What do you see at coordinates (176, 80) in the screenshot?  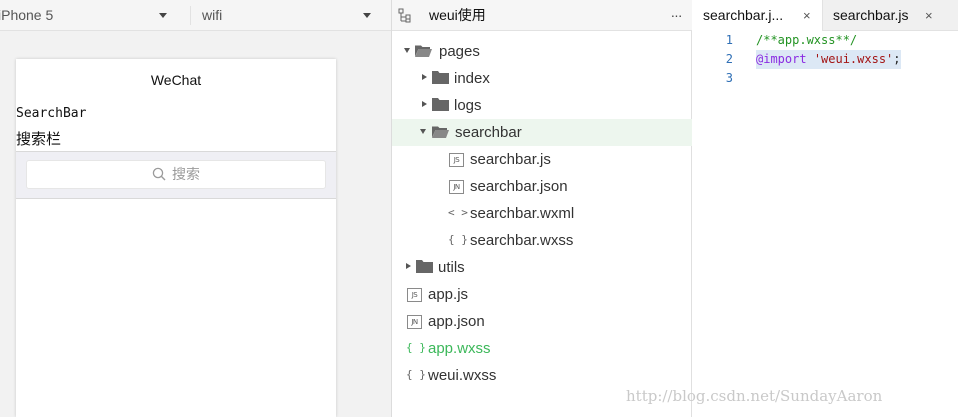 I see `nav-bar-title: WeChat` at bounding box center [176, 80].